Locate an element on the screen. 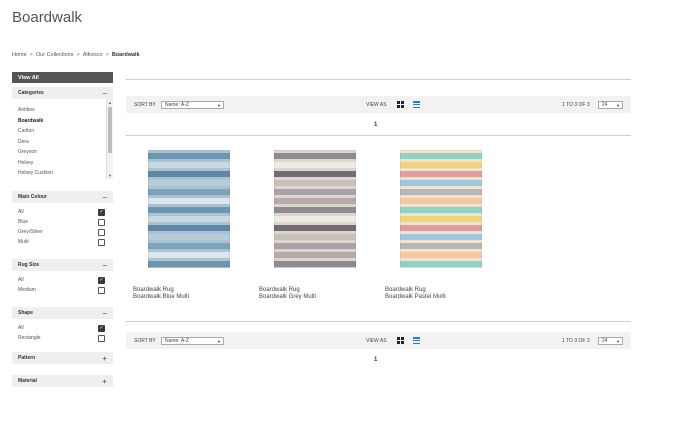 Image resolution: width=697 pixels, height=433 pixels. categories-scrollbar: ▲ ▼ is located at coordinates (109, 139).